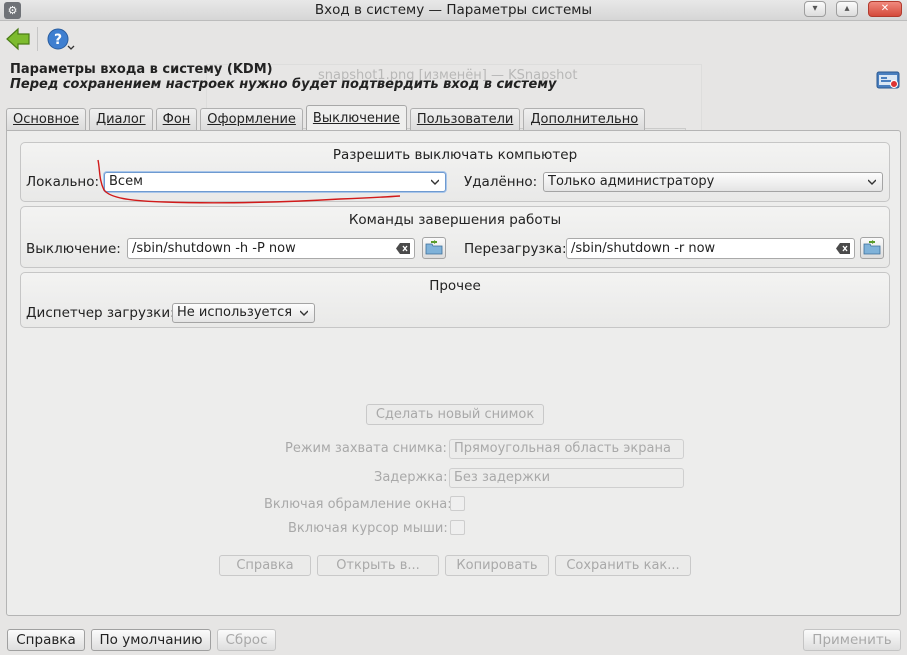 The image size is (907, 655). What do you see at coordinates (235, 312) in the screenshot?
I see `bootmanager-value: Не используется` at bounding box center [235, 312].